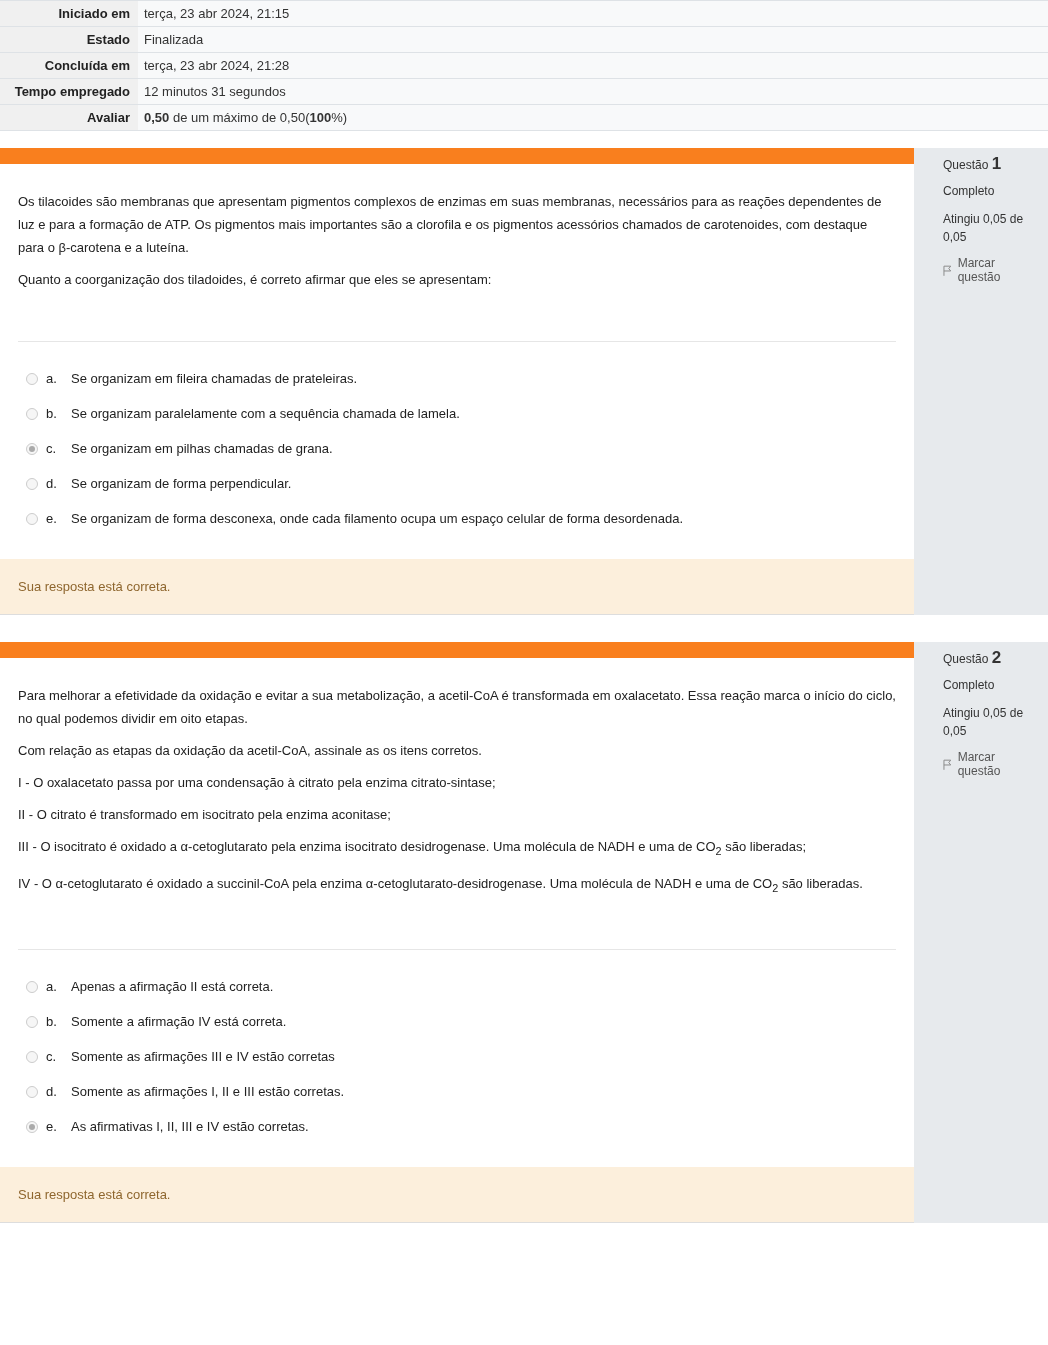 The image size is (1048, 1345). What do you see at coordinates (202, 449) in the screenshot?
I see `option-text: Se organizam em pilhas chamadas de grana.` at bounding box center [202, 449].